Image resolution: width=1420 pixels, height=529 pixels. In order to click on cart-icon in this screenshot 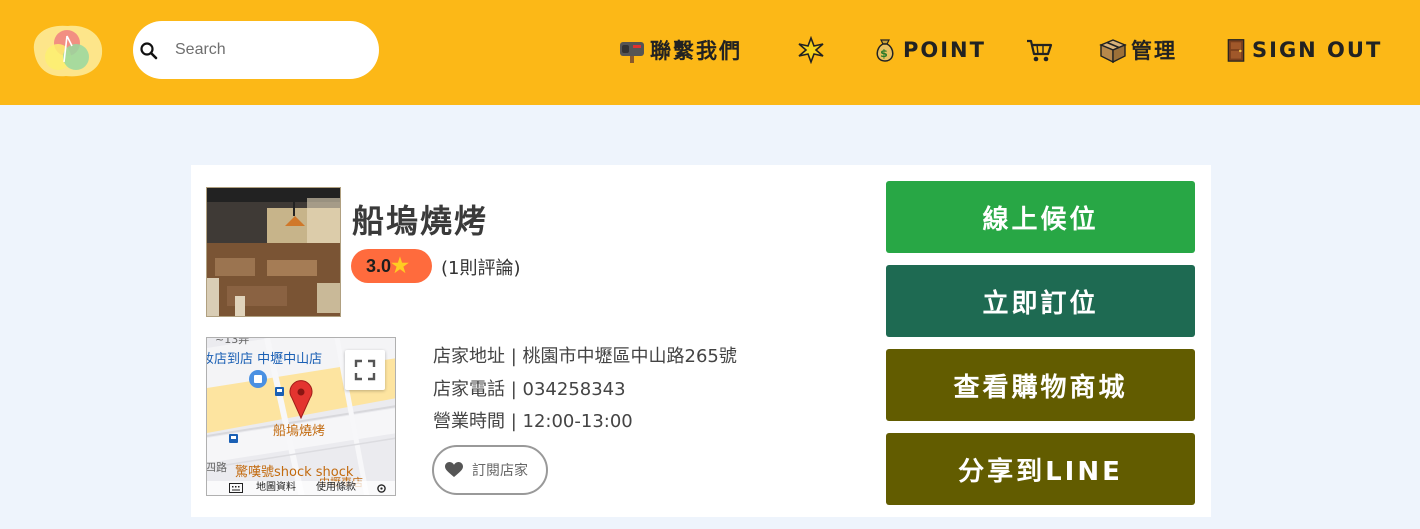, I will do `click(1040, 50)`.